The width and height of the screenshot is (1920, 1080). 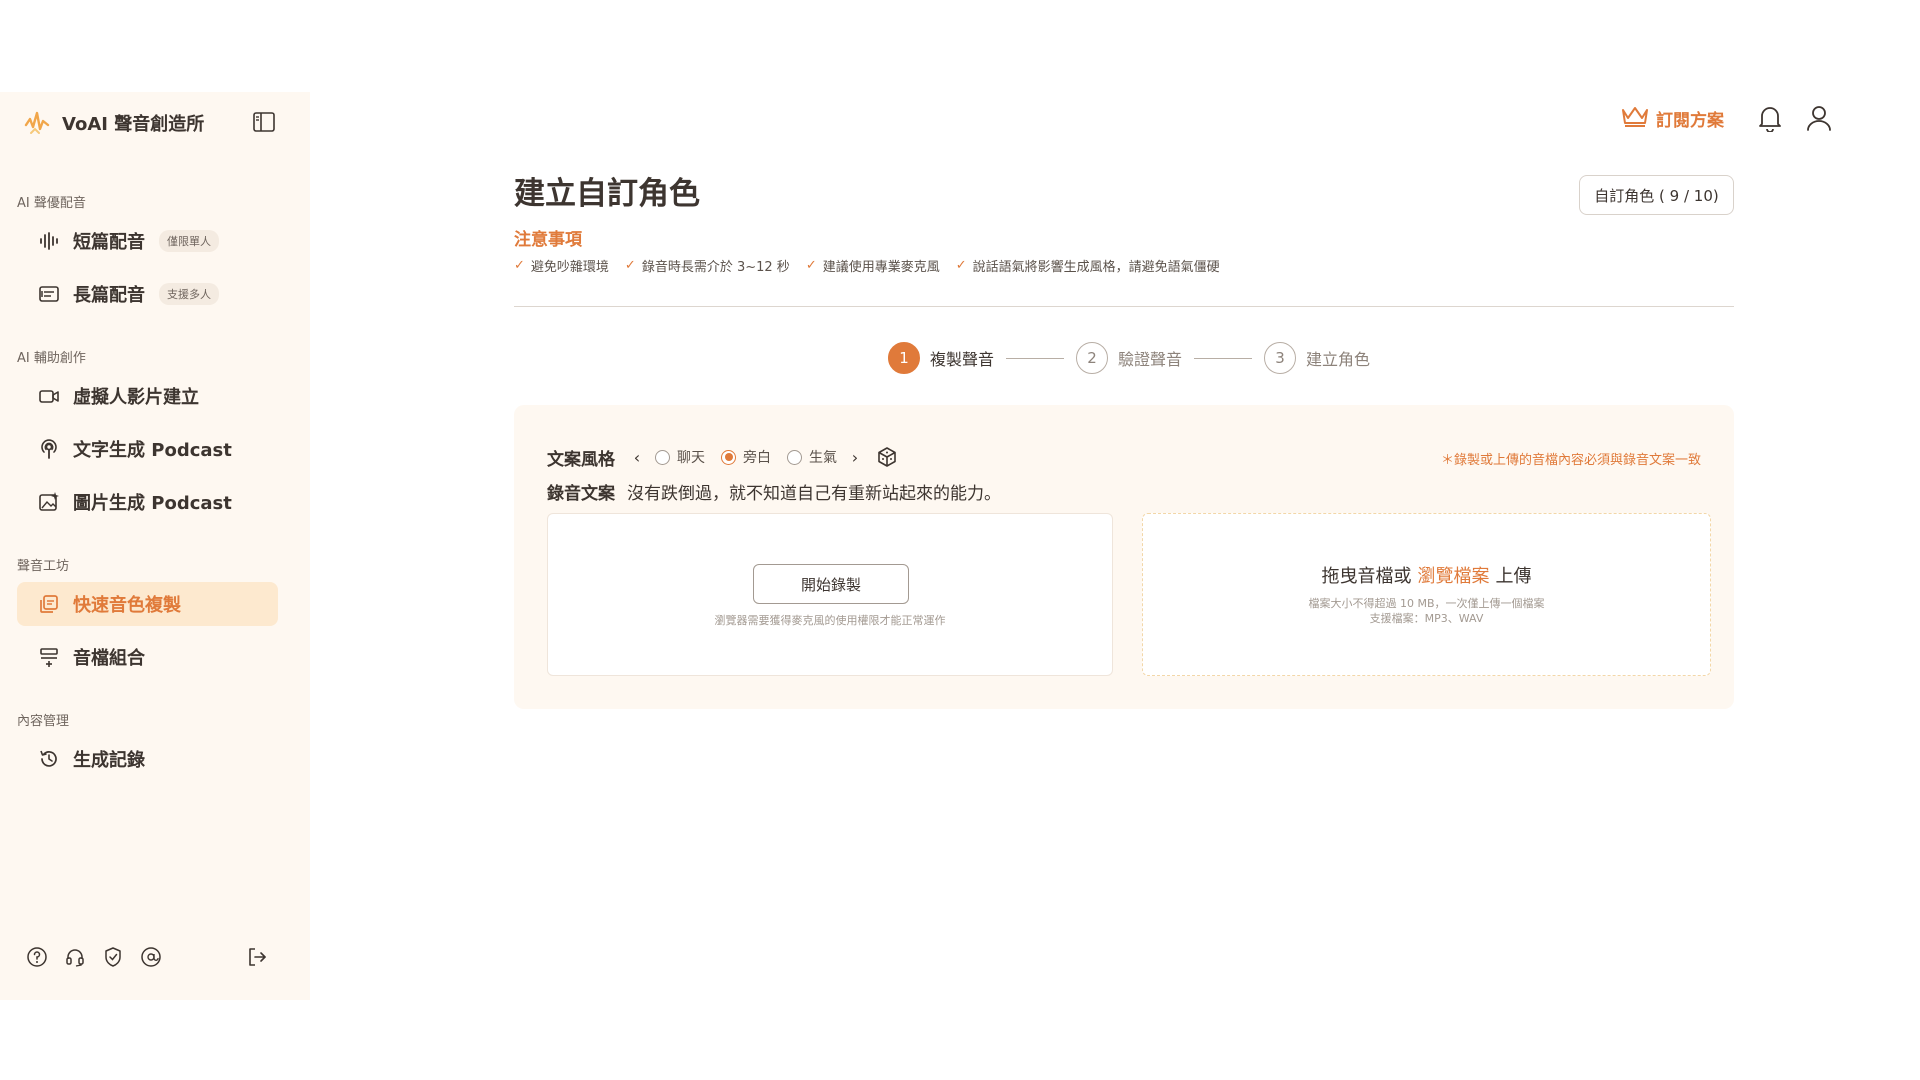 I want to click on step-verify-voice: 2 驗證聲音, so click(x=1129, y=358).